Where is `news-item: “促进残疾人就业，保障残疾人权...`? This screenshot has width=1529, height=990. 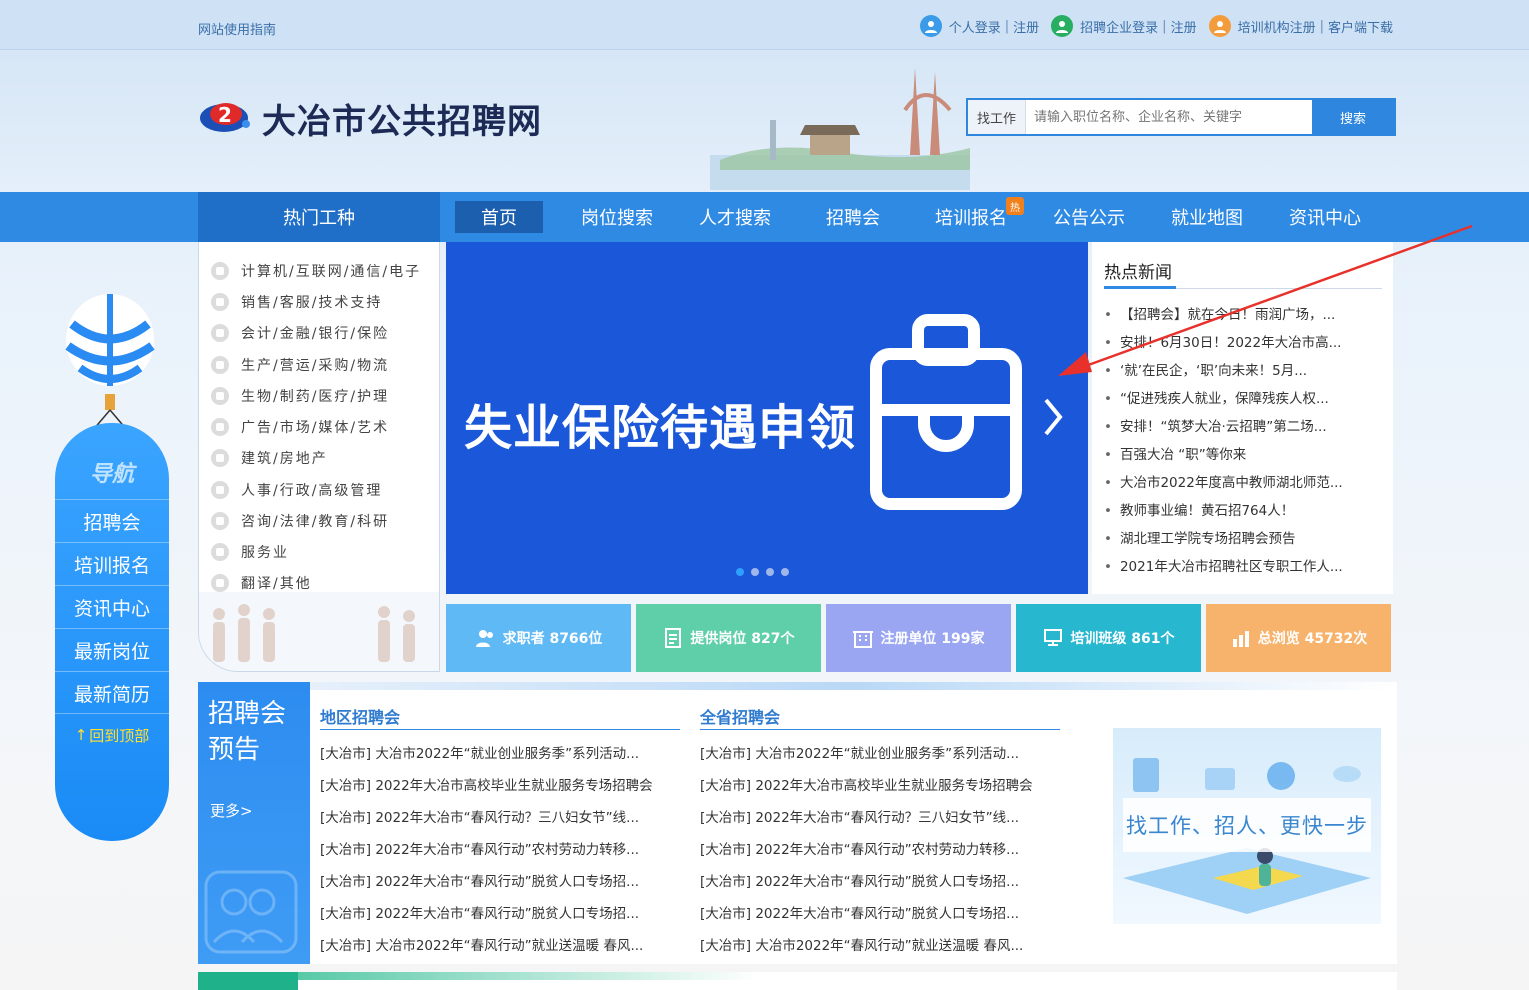
news-item: “促进残疾人就业，保障残疾人权... is located at coordinates (1246, 397).